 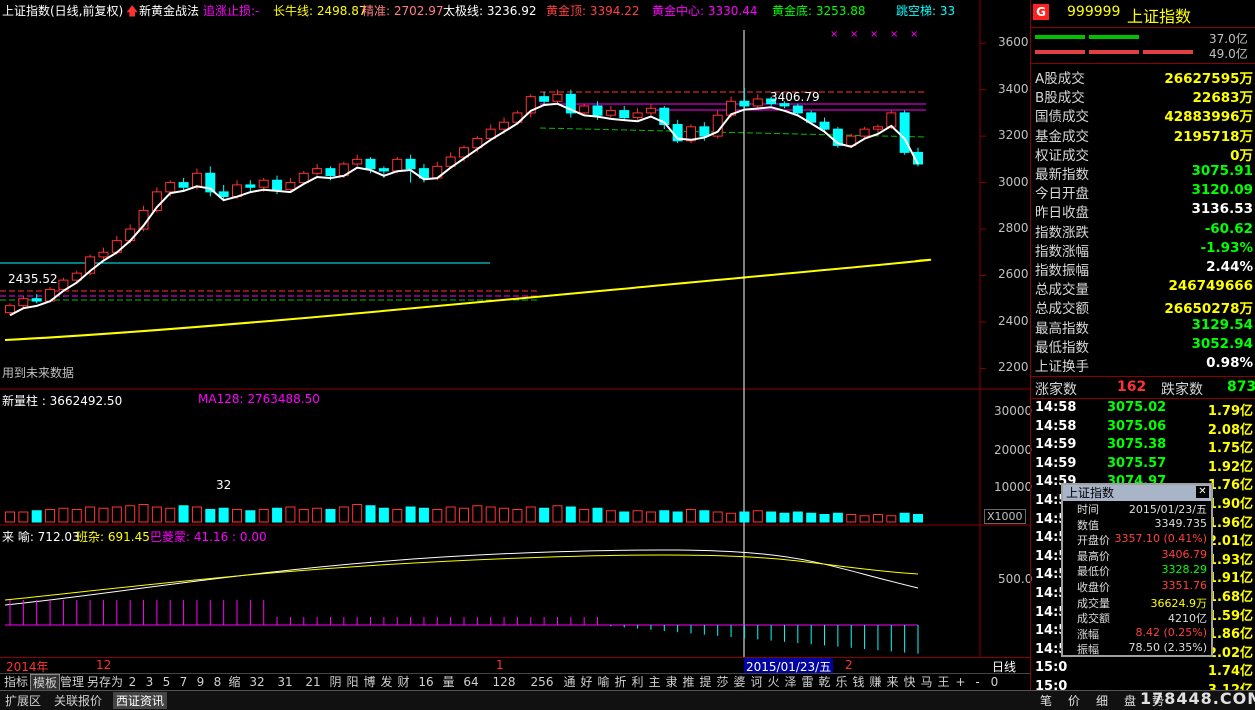 What do you see at coordinates (105, 682) in the screenshot?
I see `toolbar-button: 另存为` at bounding box center [105, 682].